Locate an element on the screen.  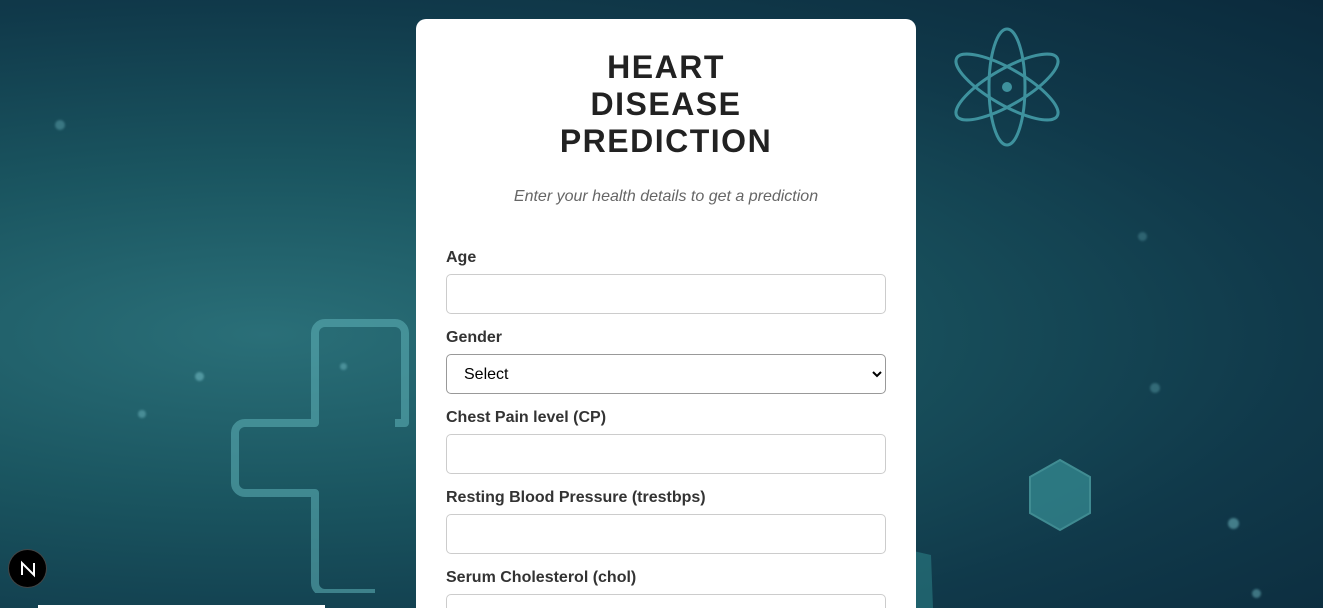
cholesterol-label: Serum Cholesterol (chol) is located at coordinates (541, 577).